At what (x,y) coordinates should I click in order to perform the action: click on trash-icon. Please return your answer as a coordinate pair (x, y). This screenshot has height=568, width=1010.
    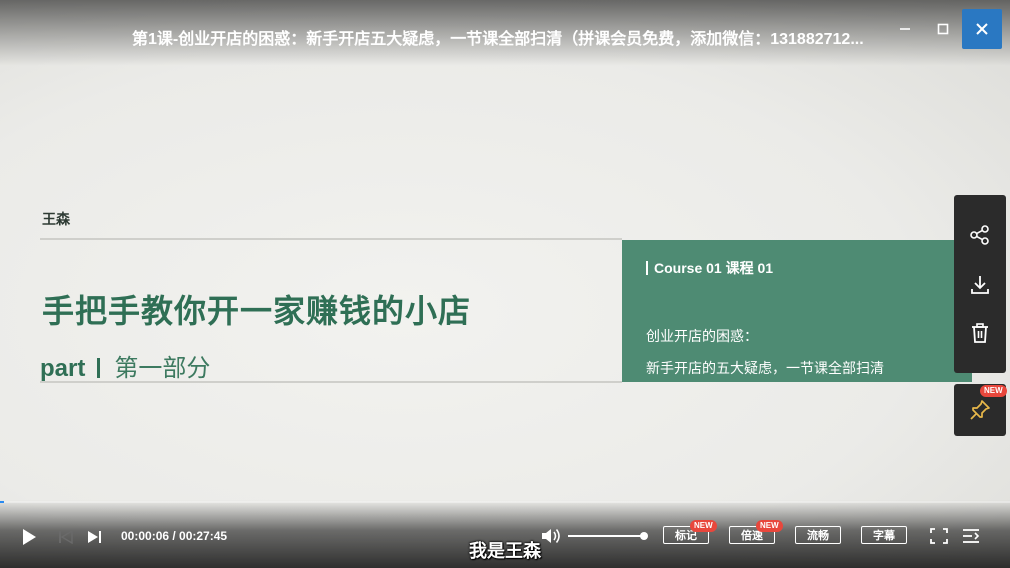
    Looking at the image, I should click on (980, 333).